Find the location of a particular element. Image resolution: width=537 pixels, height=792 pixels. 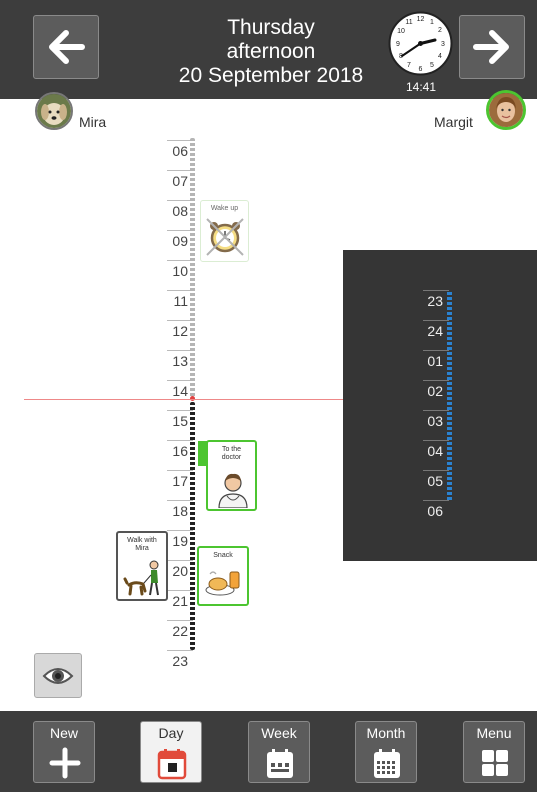

activity-label: Snack is located at coordinates (223, 555).